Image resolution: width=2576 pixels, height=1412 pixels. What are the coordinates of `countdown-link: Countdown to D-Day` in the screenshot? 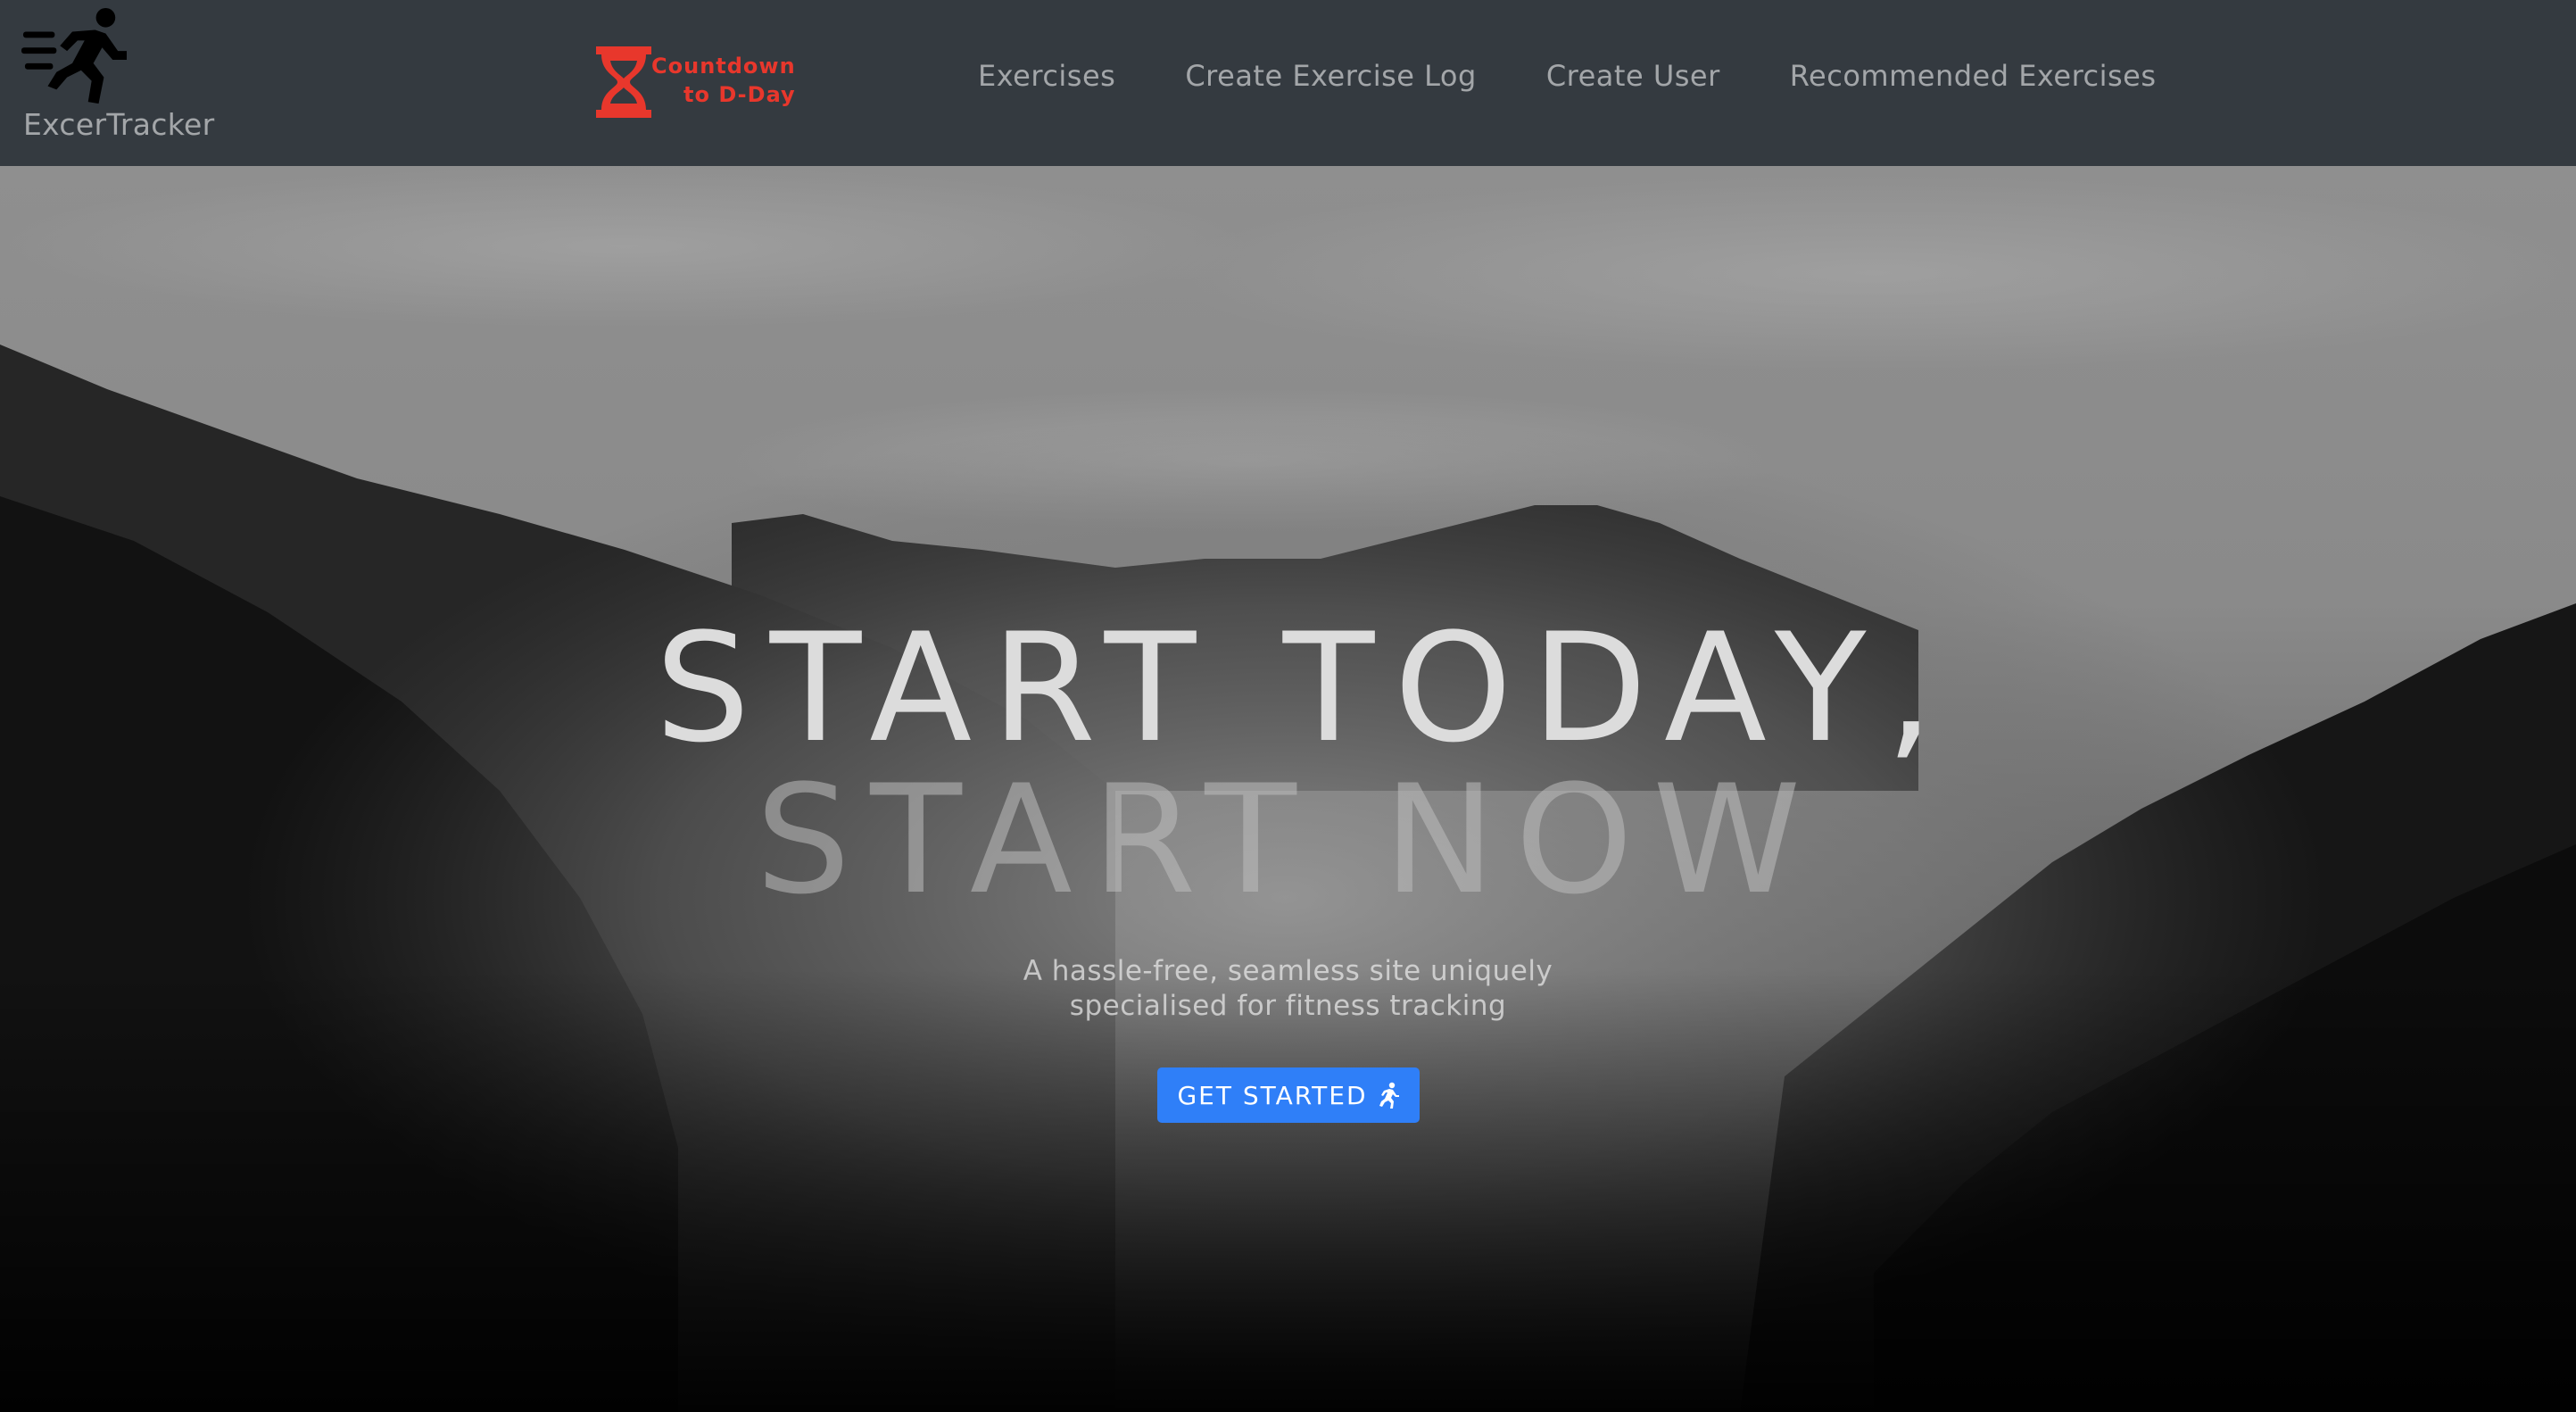 It's located at (703, 82).